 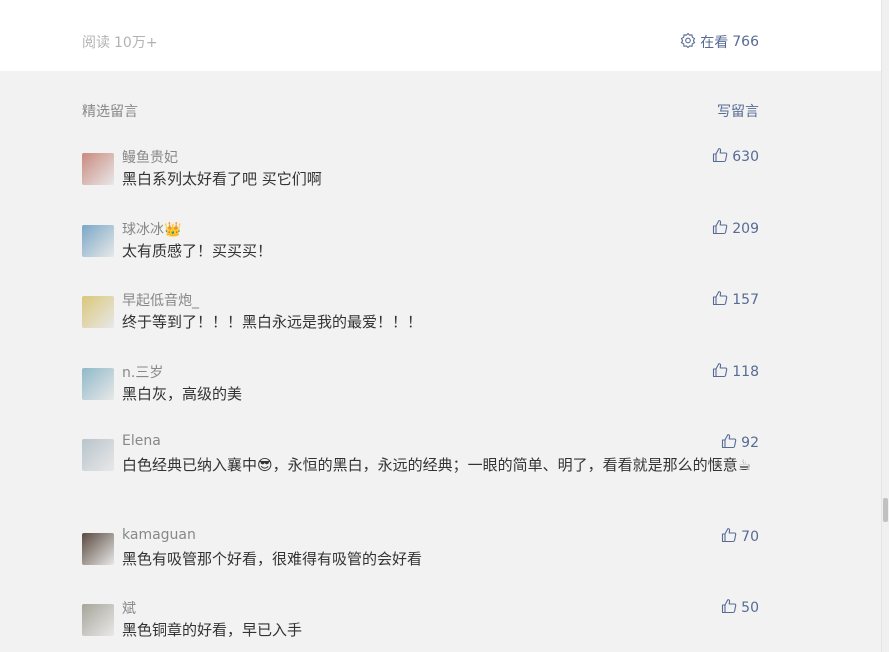 I want to click on watching-button: 在看 766, so click(x=719, y=42).